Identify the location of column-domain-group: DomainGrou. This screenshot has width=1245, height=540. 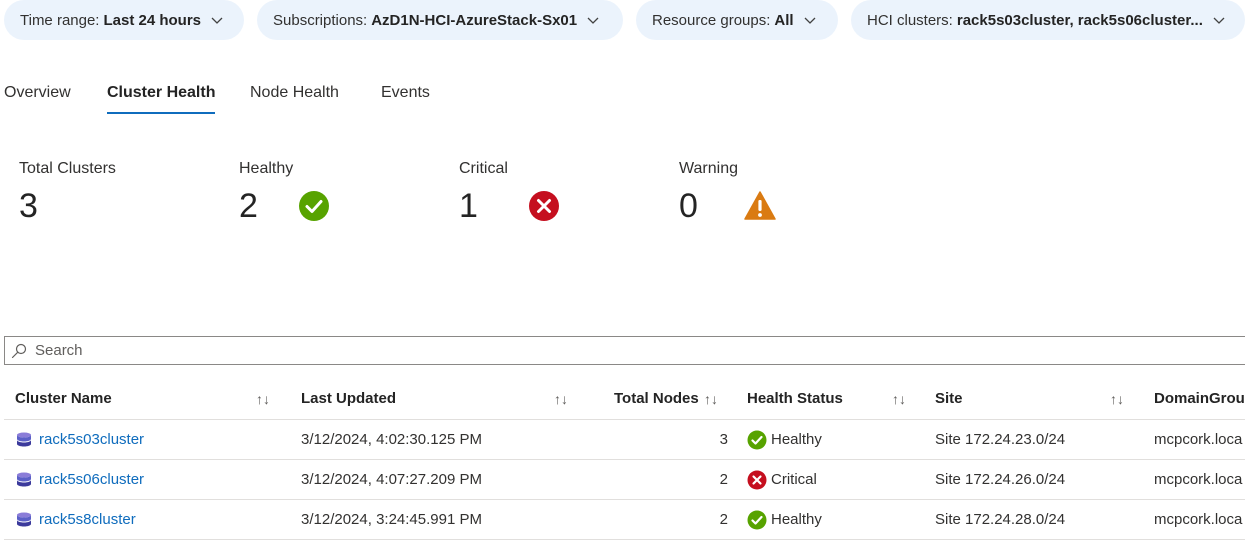
(1199, 400).